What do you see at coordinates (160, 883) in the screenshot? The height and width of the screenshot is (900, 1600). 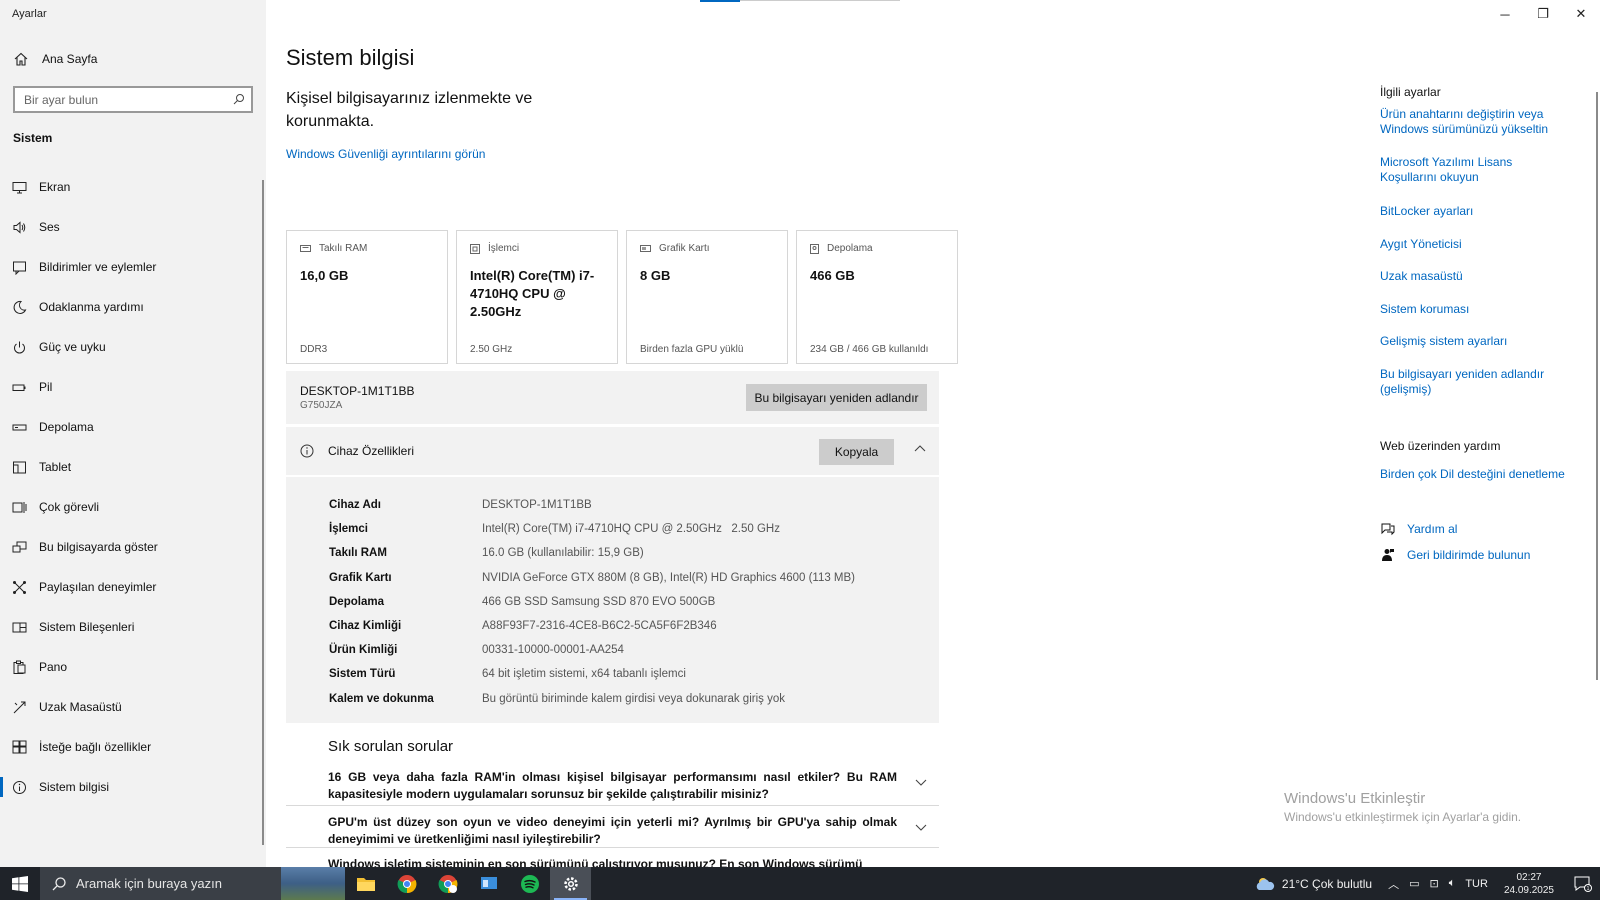 I see `taskbar-search: Aramak için buraya yazın` at bounding box center [160, 883].